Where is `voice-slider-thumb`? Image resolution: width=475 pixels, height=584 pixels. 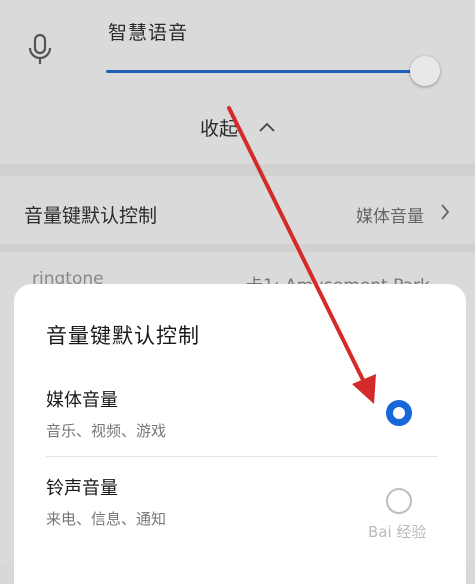
voice-slider-thumb is located at coordinates (425, 71).